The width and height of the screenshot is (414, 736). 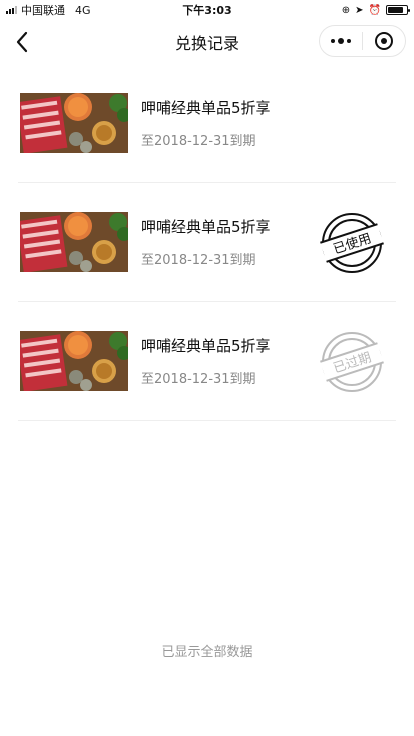 I want to click on status-right: ⊕ ➤ ⏰, so click(x=375, y=10).